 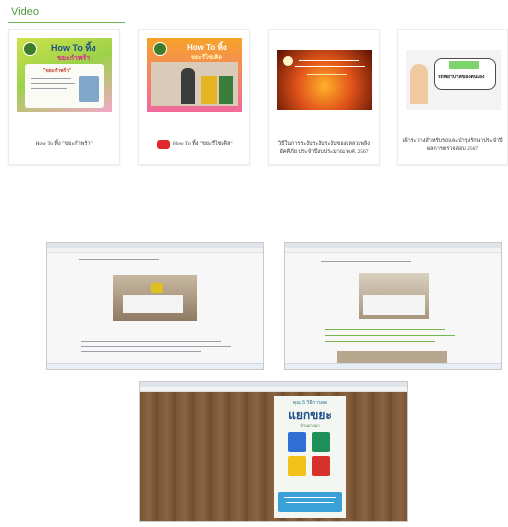 I want to click on thumb-photo, so click(x=194, y=84).